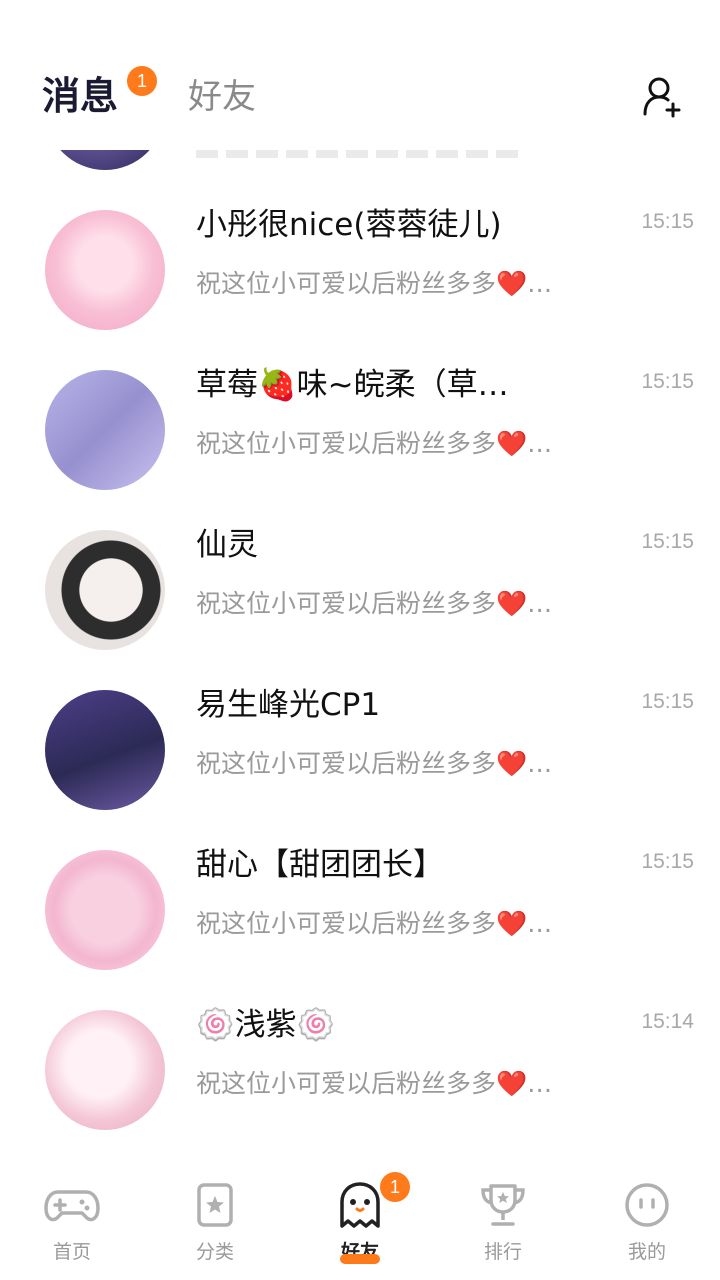 The height and width of the screenshot is (1280, 720). I want to click on conversation-name: 易生峰光CP1, so click(288, 705).